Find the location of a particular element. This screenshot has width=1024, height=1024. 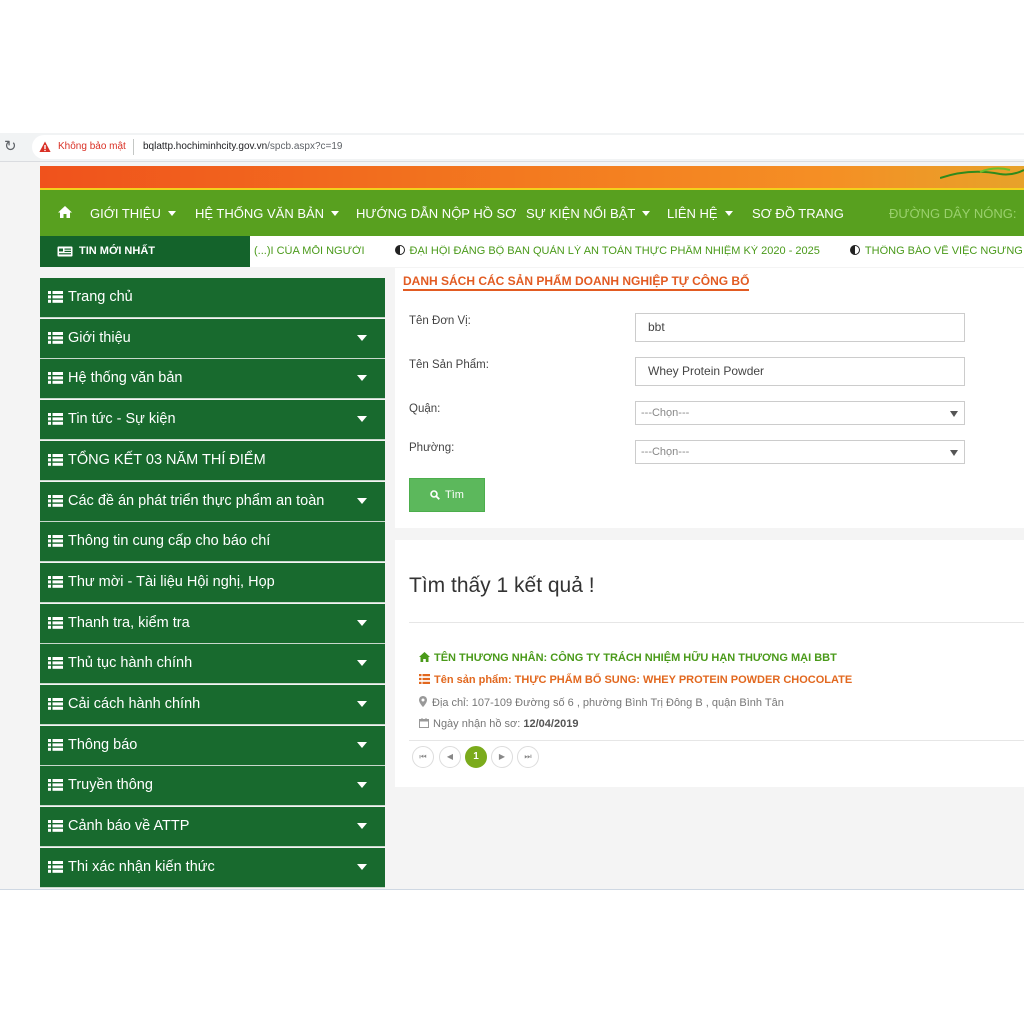

sidebar-item-label: Trang chủ is located at coordinates (100, 297).